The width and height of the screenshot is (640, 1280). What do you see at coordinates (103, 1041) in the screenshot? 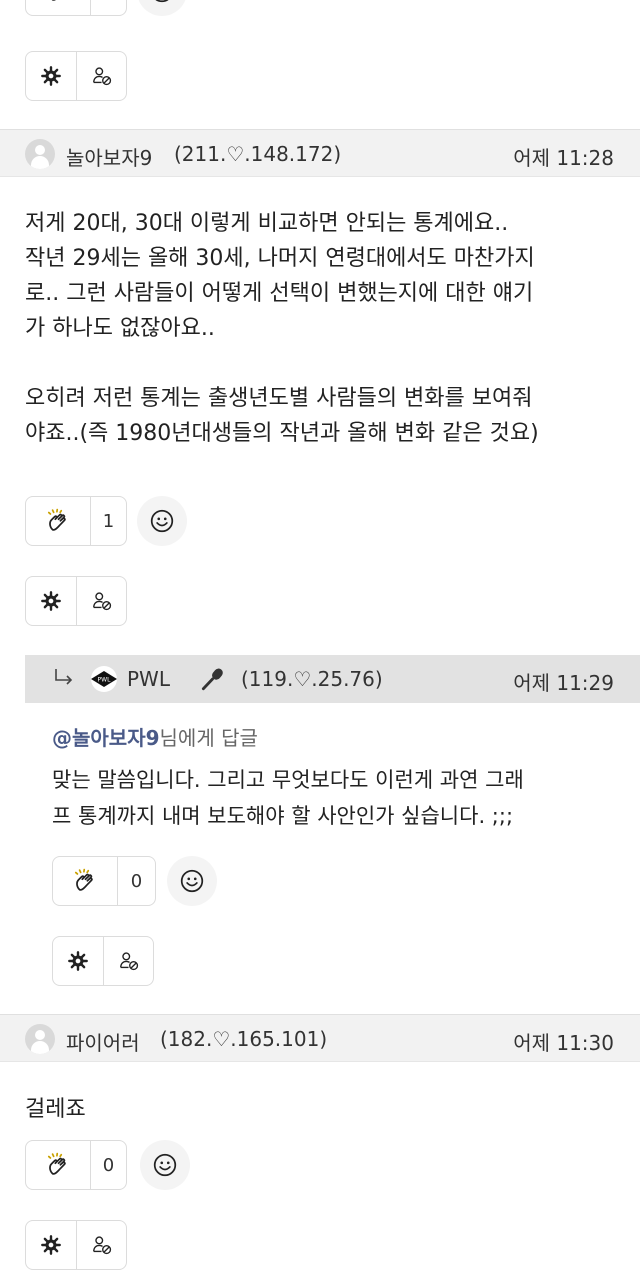
I see `nickname: 파이어러` at bounding box center [103, 1041].